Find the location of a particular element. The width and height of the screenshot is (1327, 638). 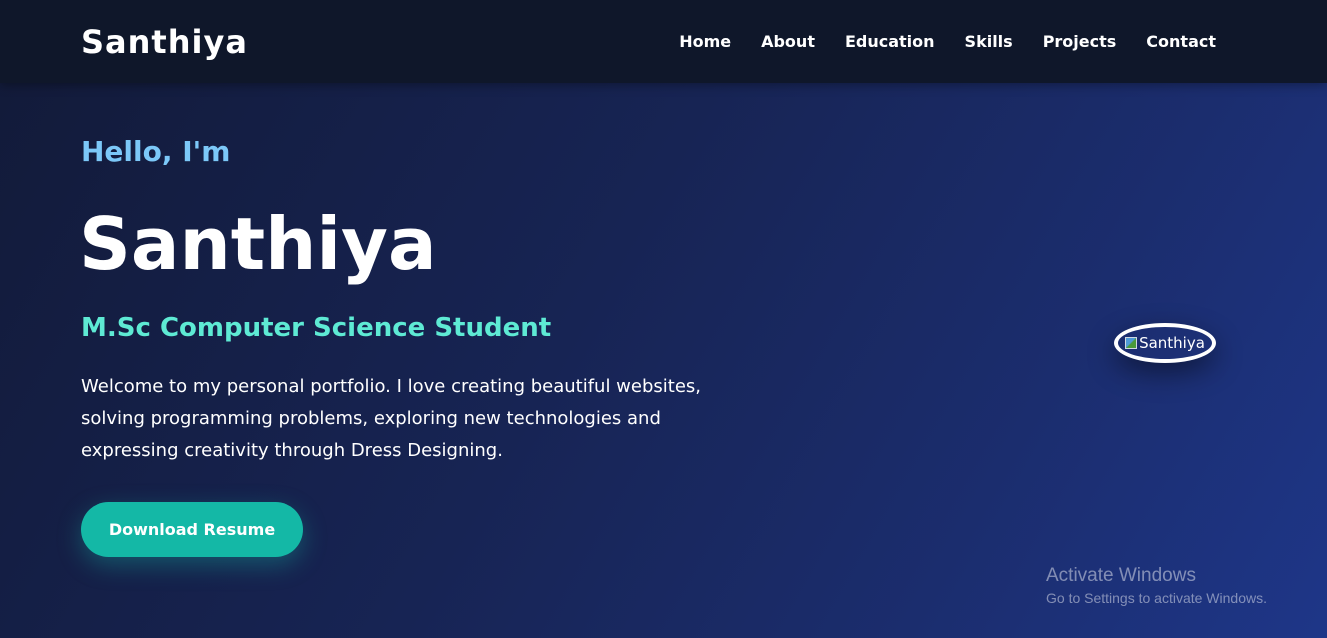

download-resume-button: Download Resume is located at coordinates (192, 529).